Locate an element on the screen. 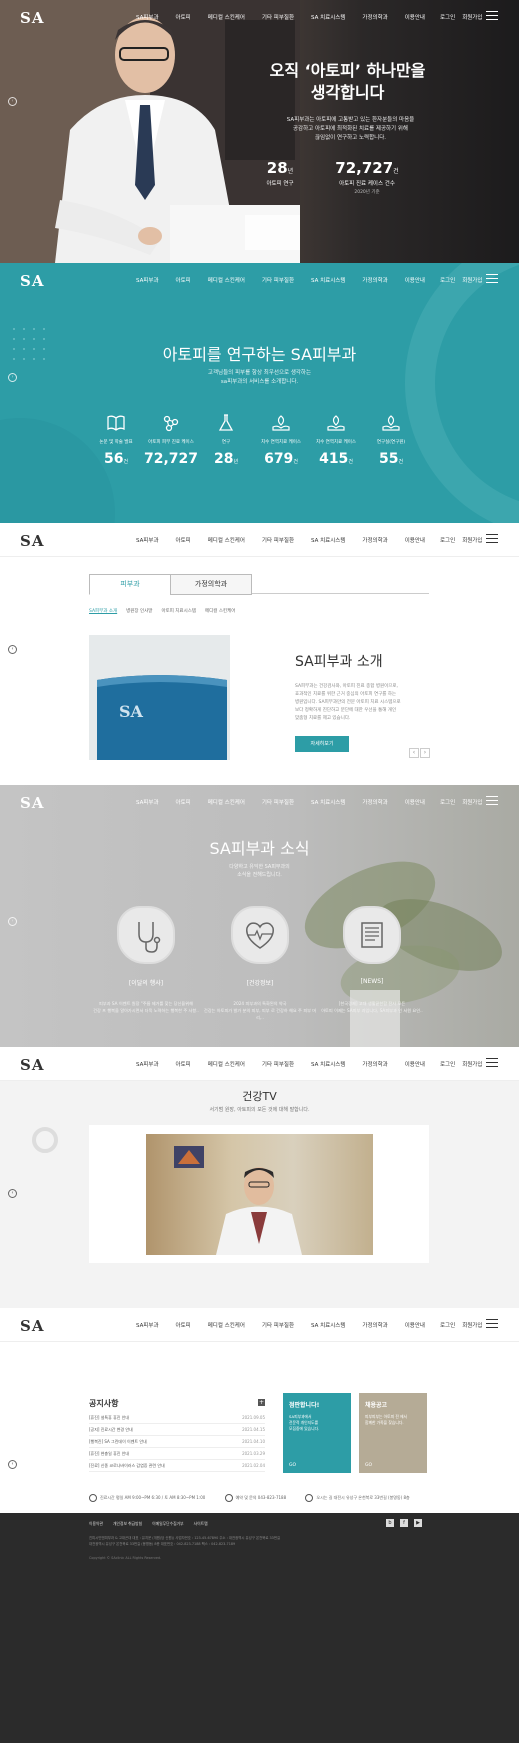 The height and width of the screenshot is (1743, 519). pager-active-icon: › is located at coordinates (12, 921).